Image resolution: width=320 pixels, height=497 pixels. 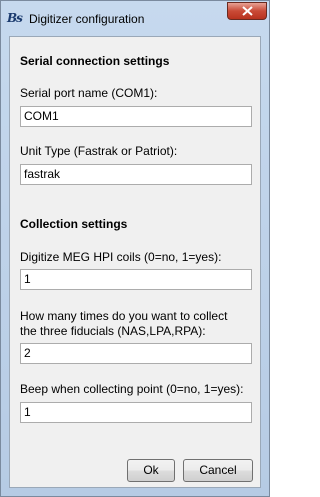 I want to click on beep-input: 1, so click(x=136, y=412).